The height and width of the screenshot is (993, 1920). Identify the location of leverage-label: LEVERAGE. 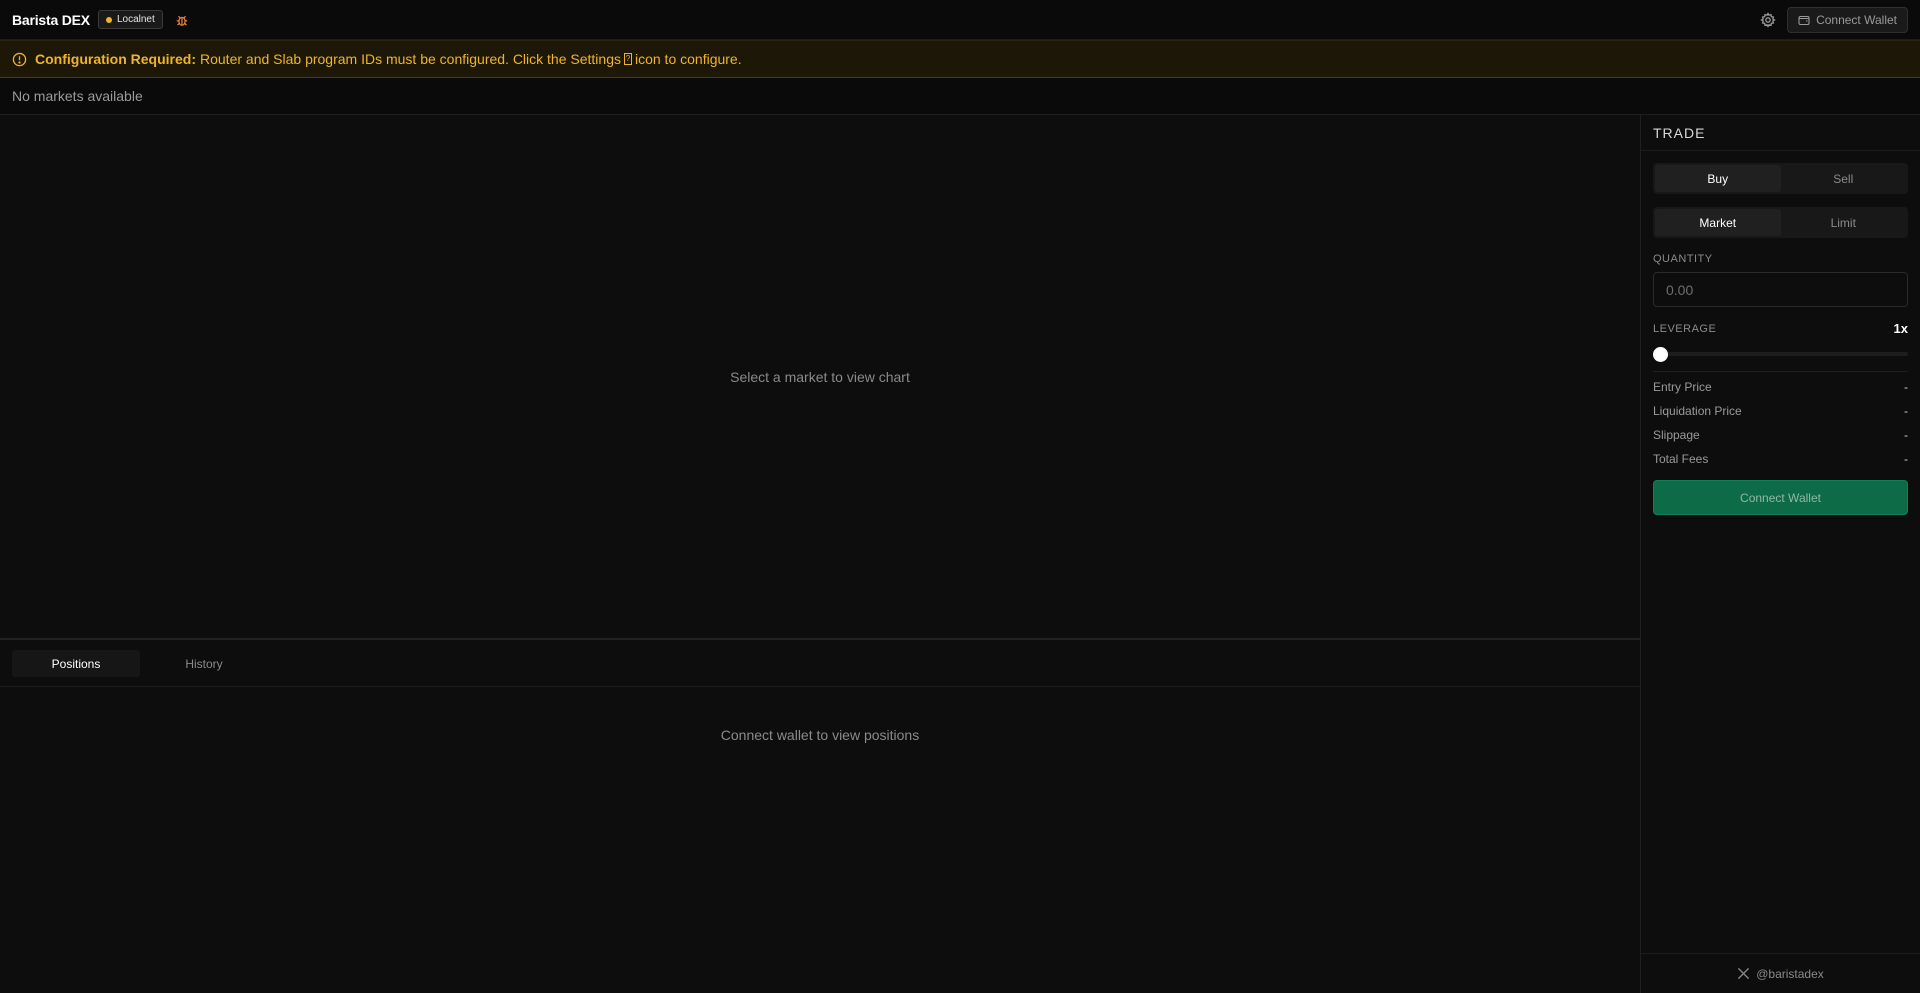
(1685, 328).